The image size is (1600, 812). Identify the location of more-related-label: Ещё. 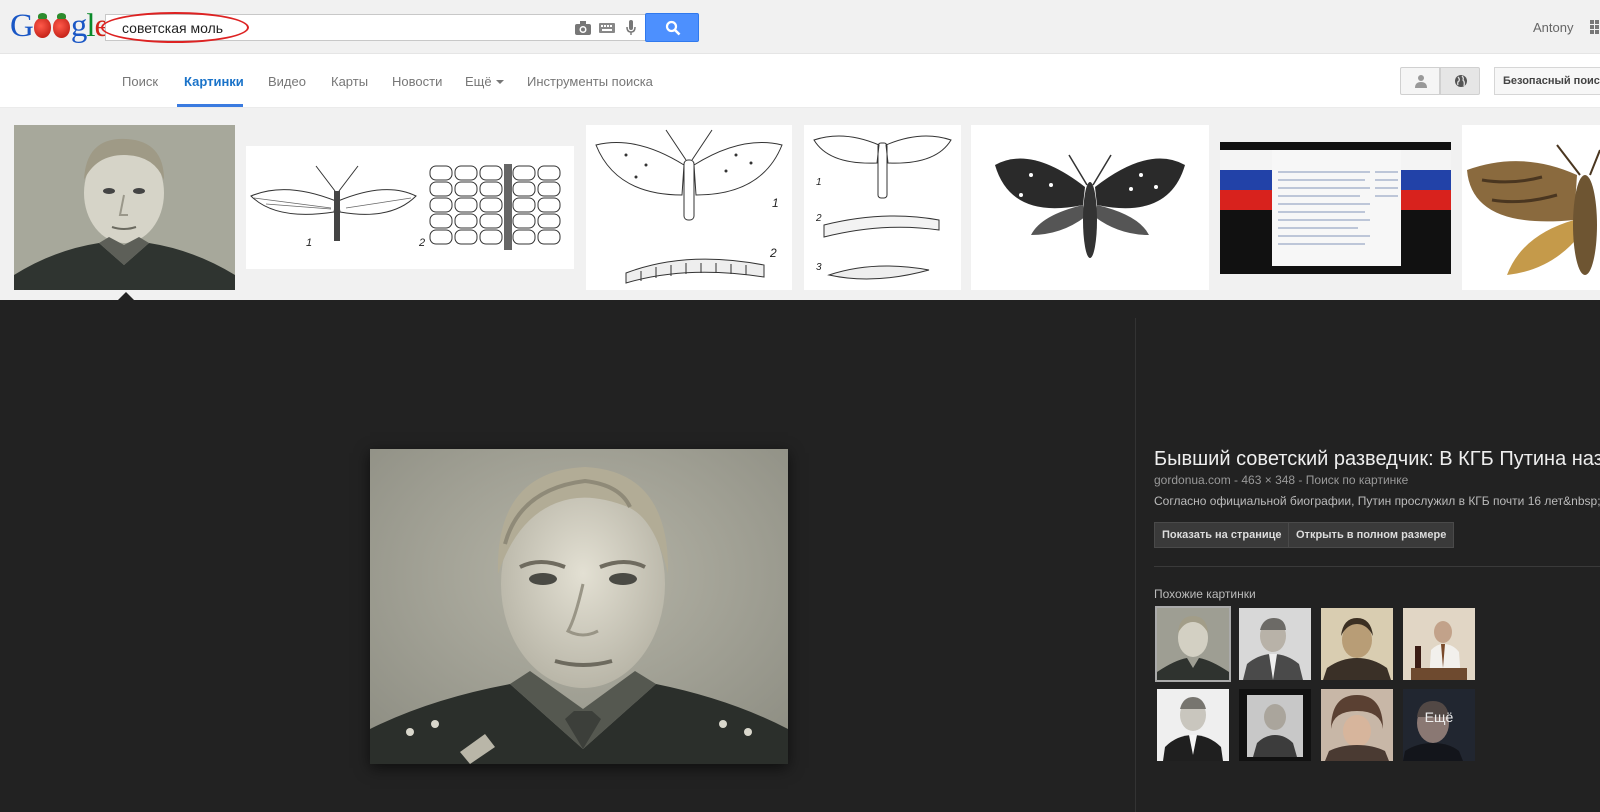
(1439, 717).